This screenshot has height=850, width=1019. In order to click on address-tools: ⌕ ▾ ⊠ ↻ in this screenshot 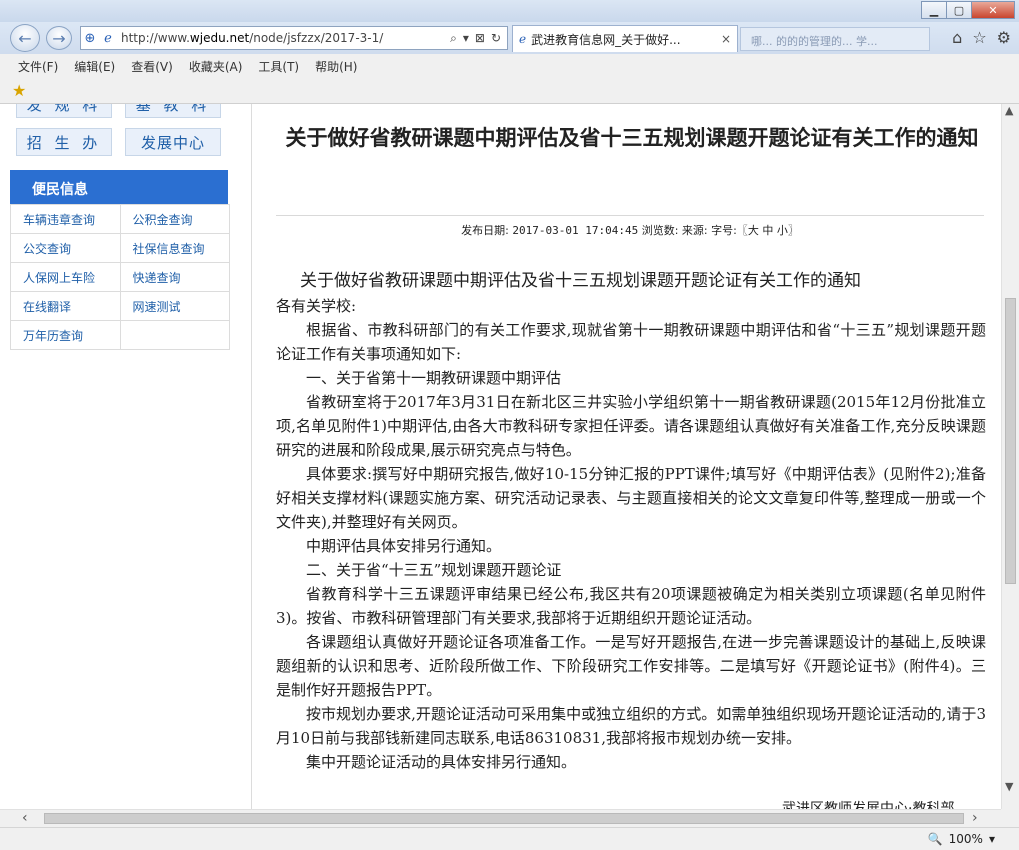, I will do `click(478, 38)`.